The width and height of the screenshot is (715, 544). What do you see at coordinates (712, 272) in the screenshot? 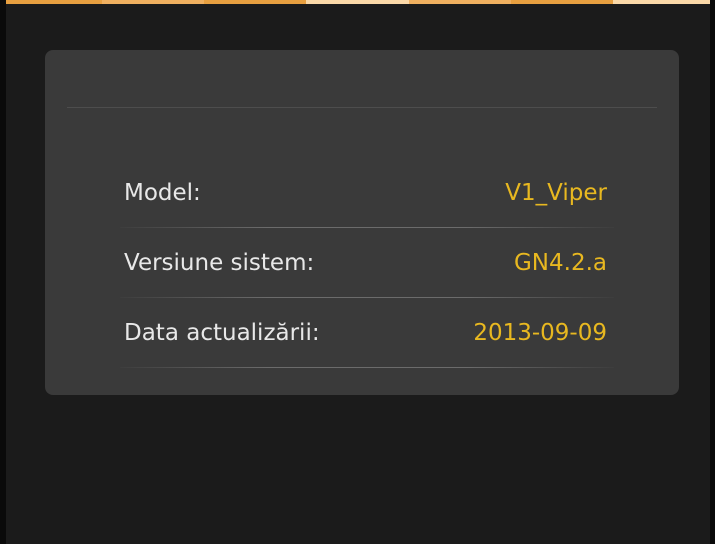
I see `right-frame-edge` at bounding box center [712, 272].